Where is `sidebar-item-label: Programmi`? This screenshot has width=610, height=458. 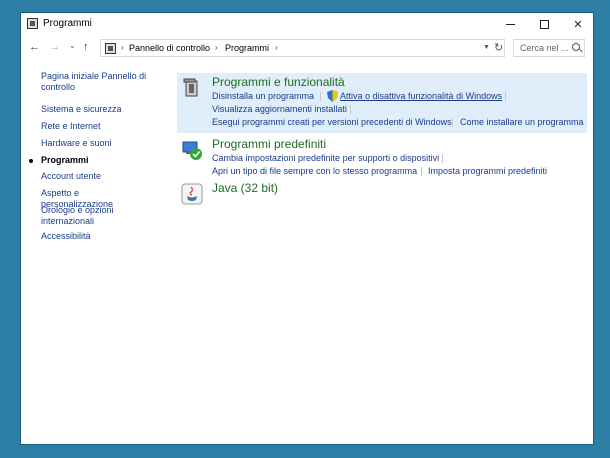 sidebar-item-label: Programmi is located at coordinates (65, 160).